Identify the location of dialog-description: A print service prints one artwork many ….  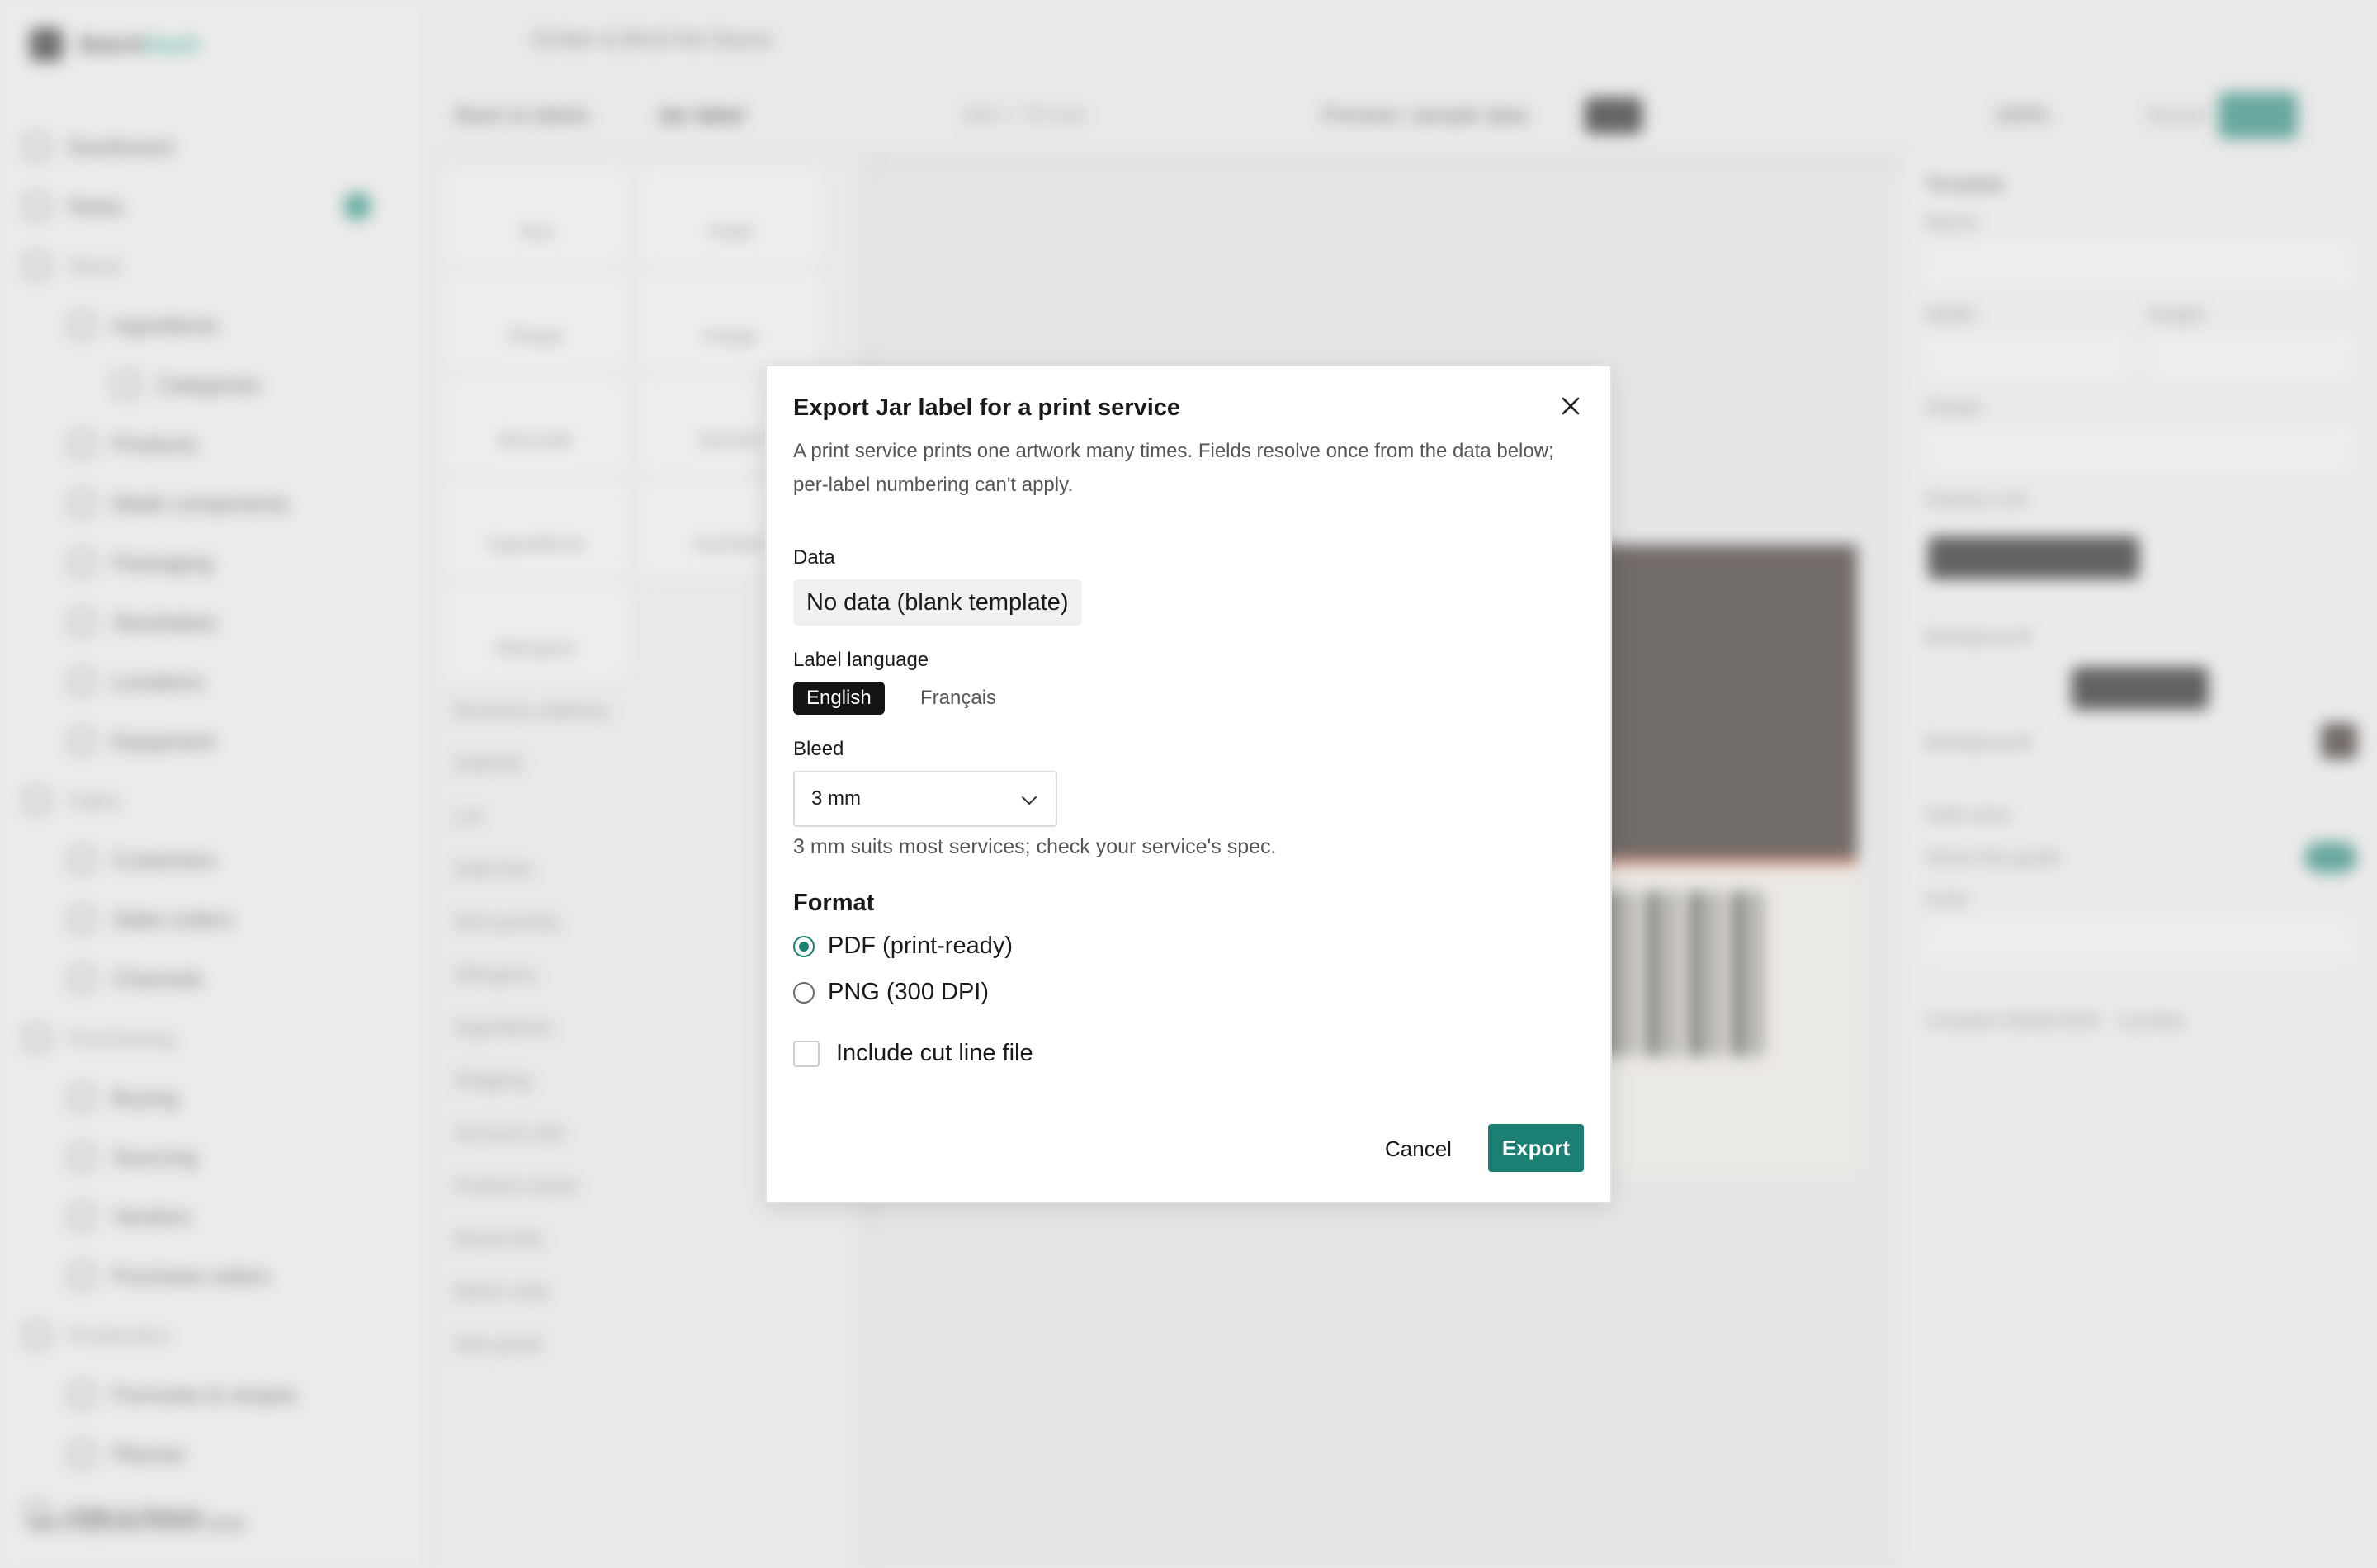
(1173, 468).